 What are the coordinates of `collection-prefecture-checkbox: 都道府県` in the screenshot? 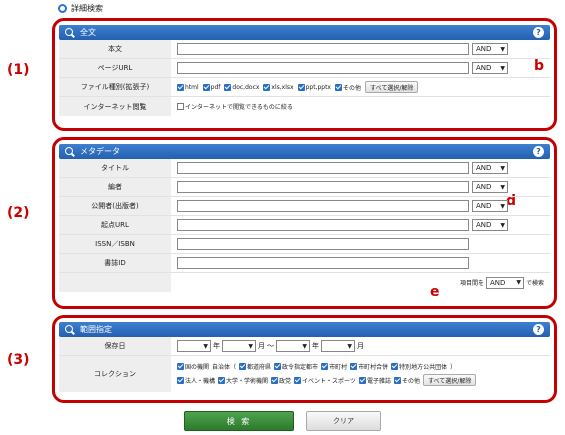 It's located at (255, 366).